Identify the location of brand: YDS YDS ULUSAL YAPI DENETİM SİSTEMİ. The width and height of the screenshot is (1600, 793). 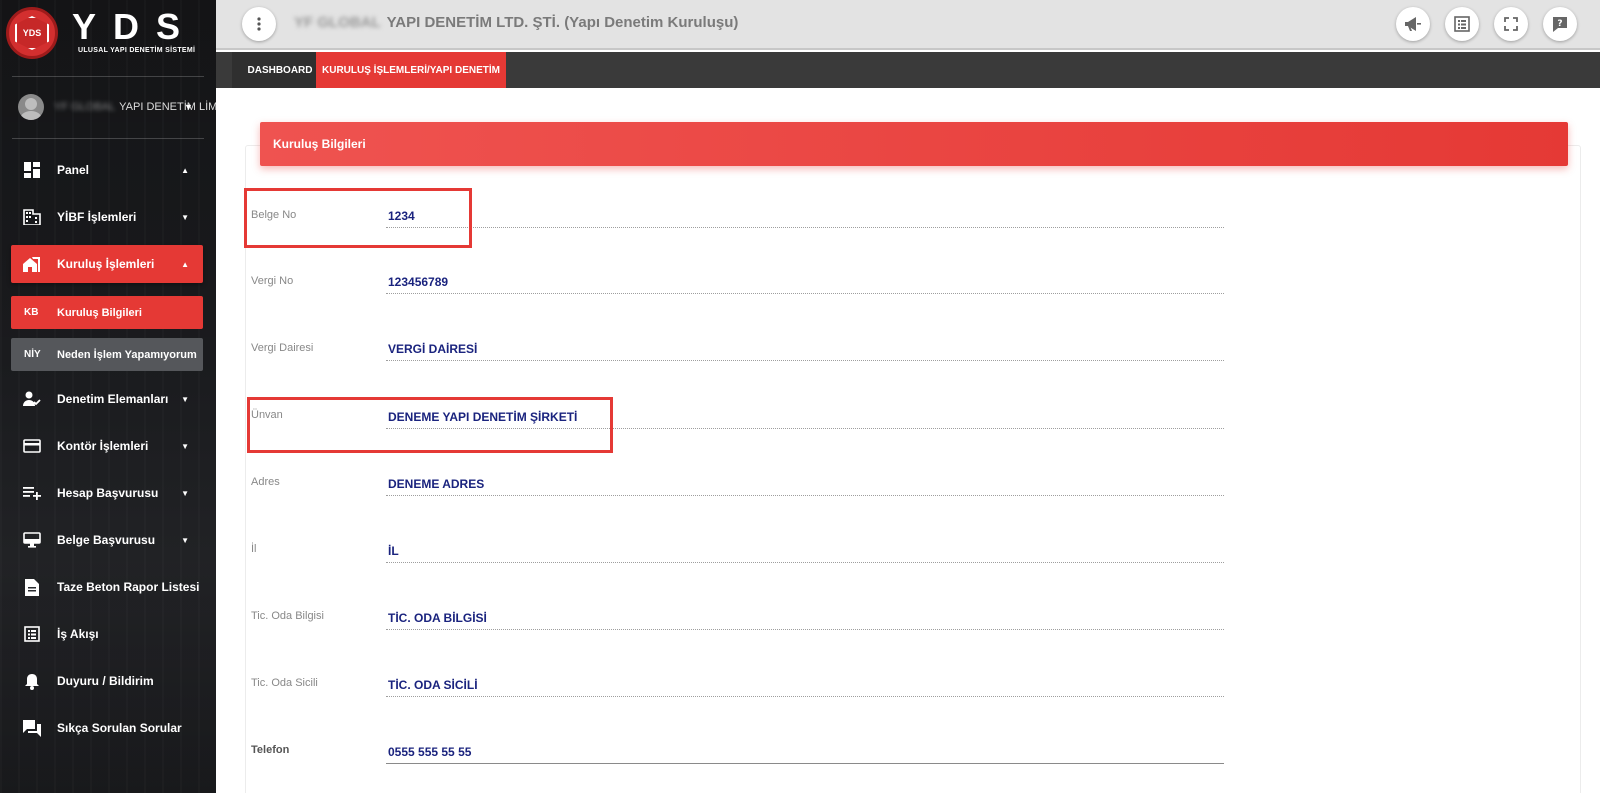
(108, 36).